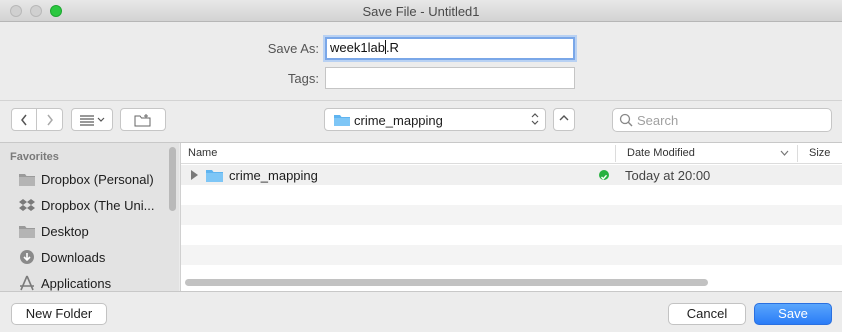 This screenshot has width=842, height=332. I want to click on dropbox-icon, so click(27, 204).